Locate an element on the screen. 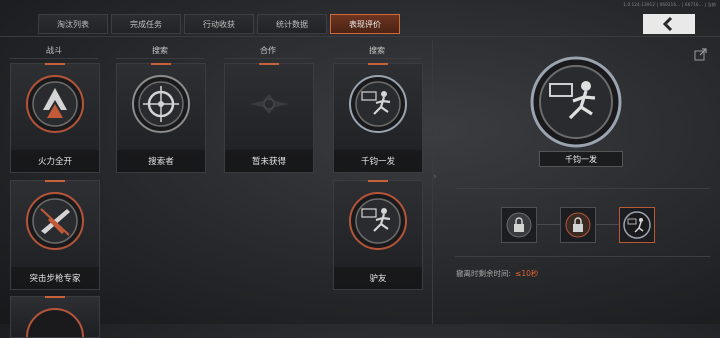 Image resolution: width=720 pixels, height=338 pixels. medal-card-searcher: 搜索者 is located at coordinates (161, 118).